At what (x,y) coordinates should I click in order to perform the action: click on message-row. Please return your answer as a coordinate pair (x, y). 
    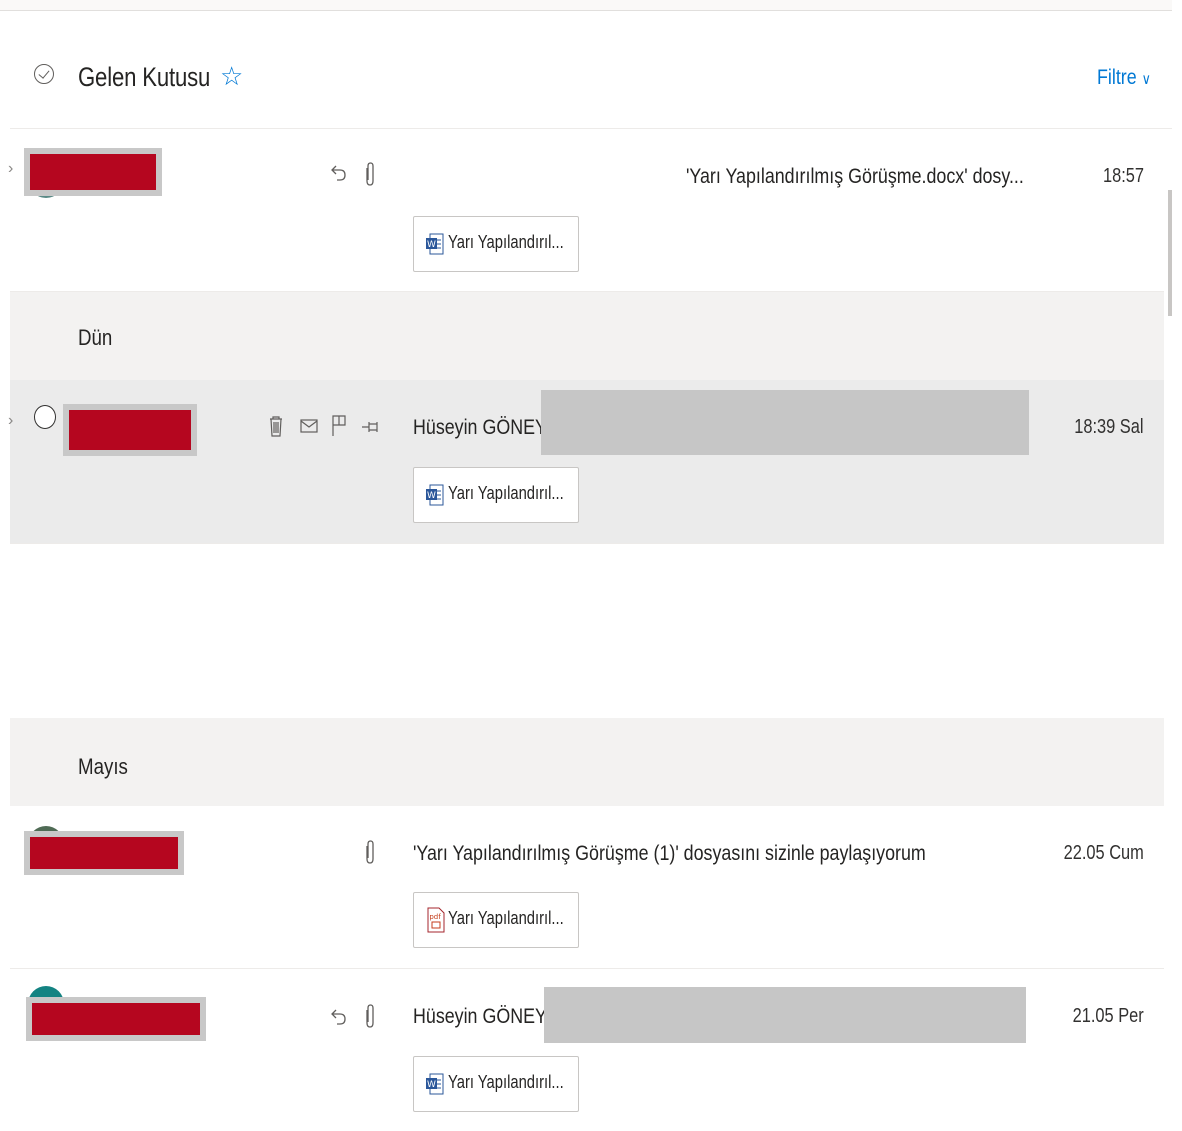
    Looking at the image, I should click on (587, 211).